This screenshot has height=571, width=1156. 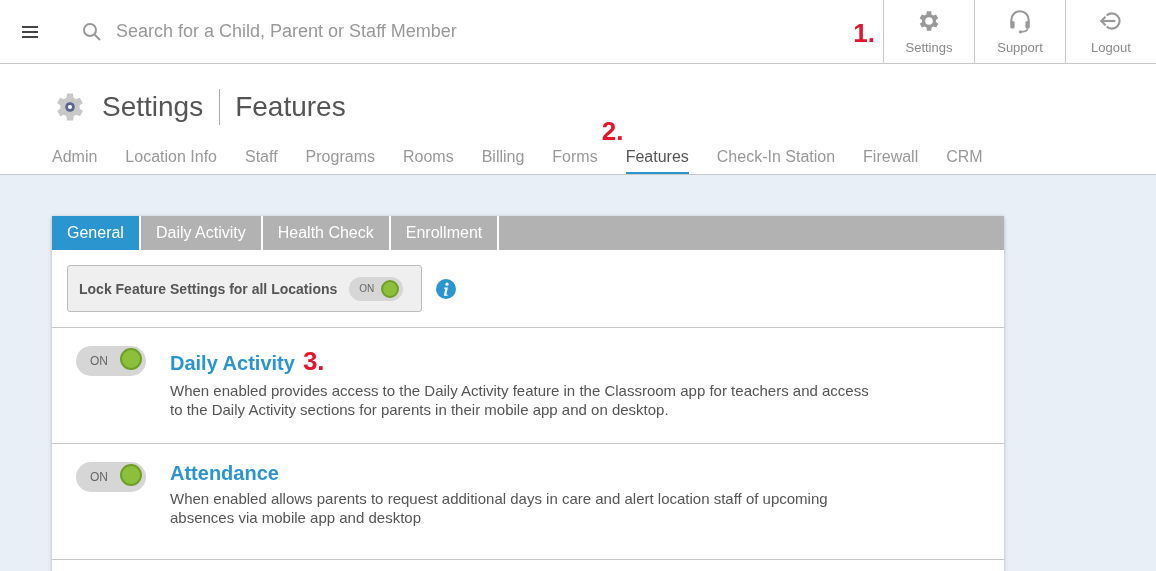 What do you see at coordinates (290, 107) in the screenshot?
I see `page-subtitle: Features` at bounding box center [290, 107].